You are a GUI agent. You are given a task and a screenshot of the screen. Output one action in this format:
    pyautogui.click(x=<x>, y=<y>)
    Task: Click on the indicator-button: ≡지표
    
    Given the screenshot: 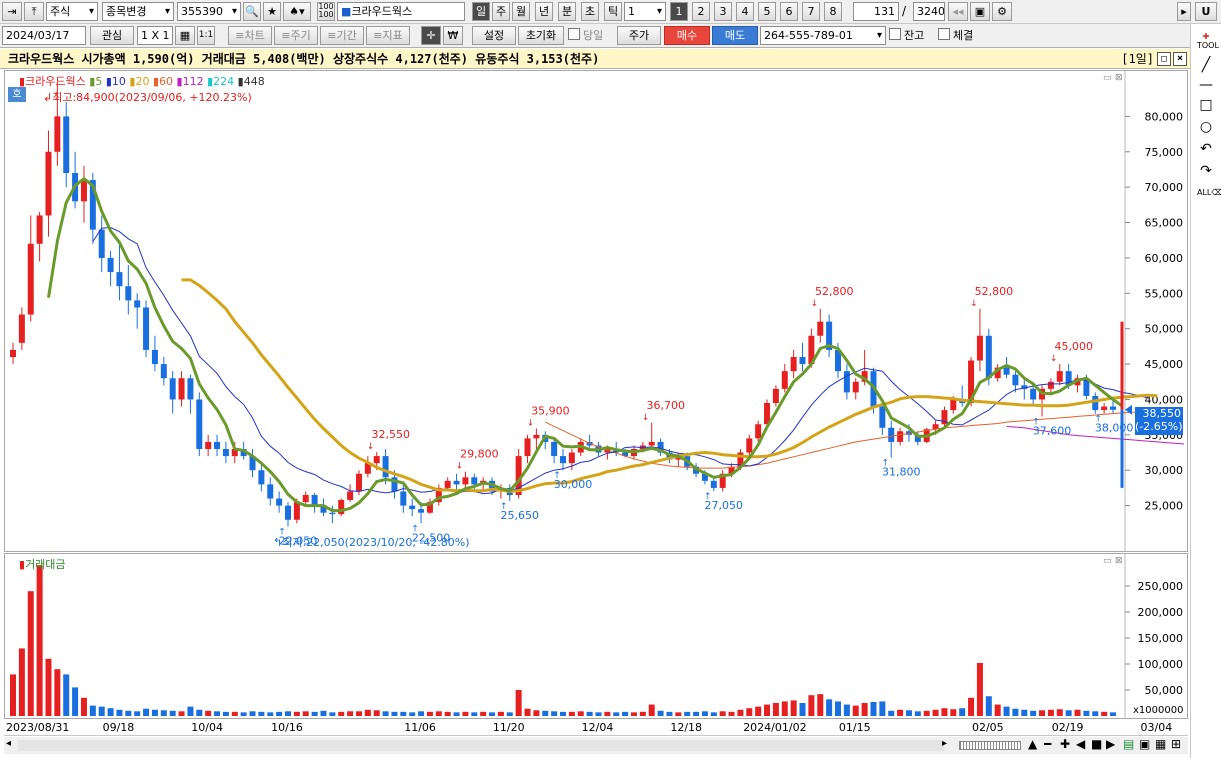 What is the action you would take?
    pyautogui.click(x=388, y=35)
    